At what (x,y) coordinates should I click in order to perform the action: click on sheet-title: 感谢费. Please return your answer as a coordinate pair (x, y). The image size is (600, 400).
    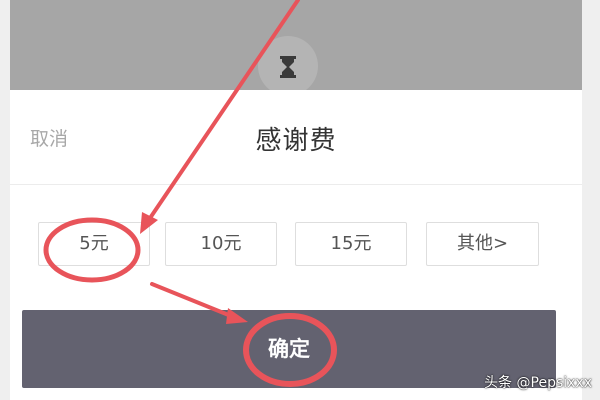
    Looking at the image, I should click on (296, 141).